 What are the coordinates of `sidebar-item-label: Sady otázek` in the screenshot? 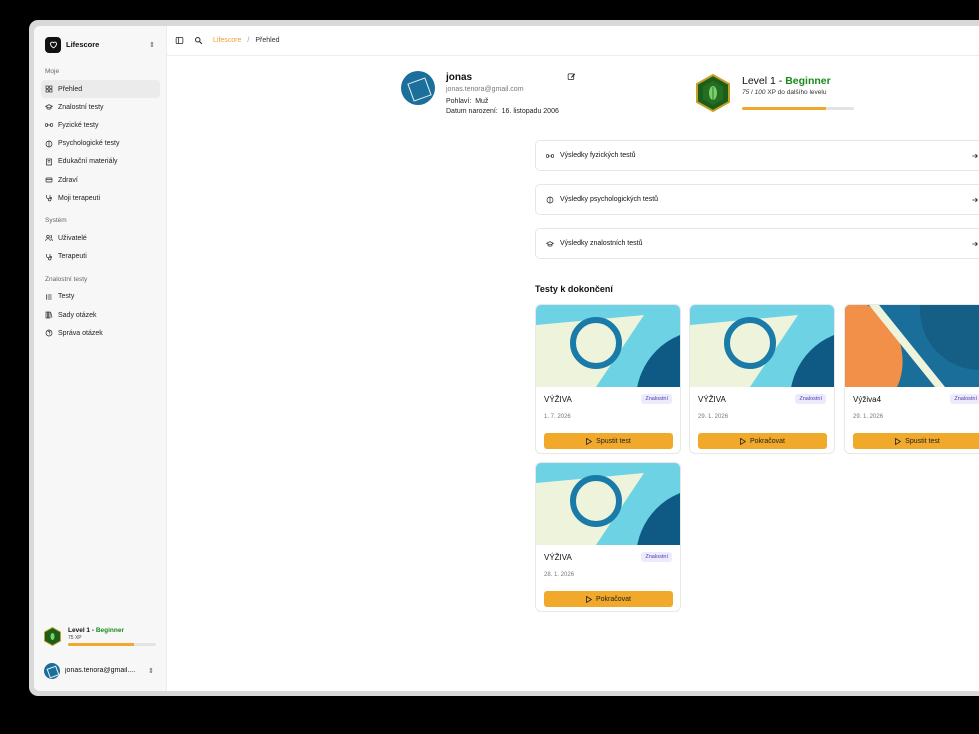 It's located at (77, 315).